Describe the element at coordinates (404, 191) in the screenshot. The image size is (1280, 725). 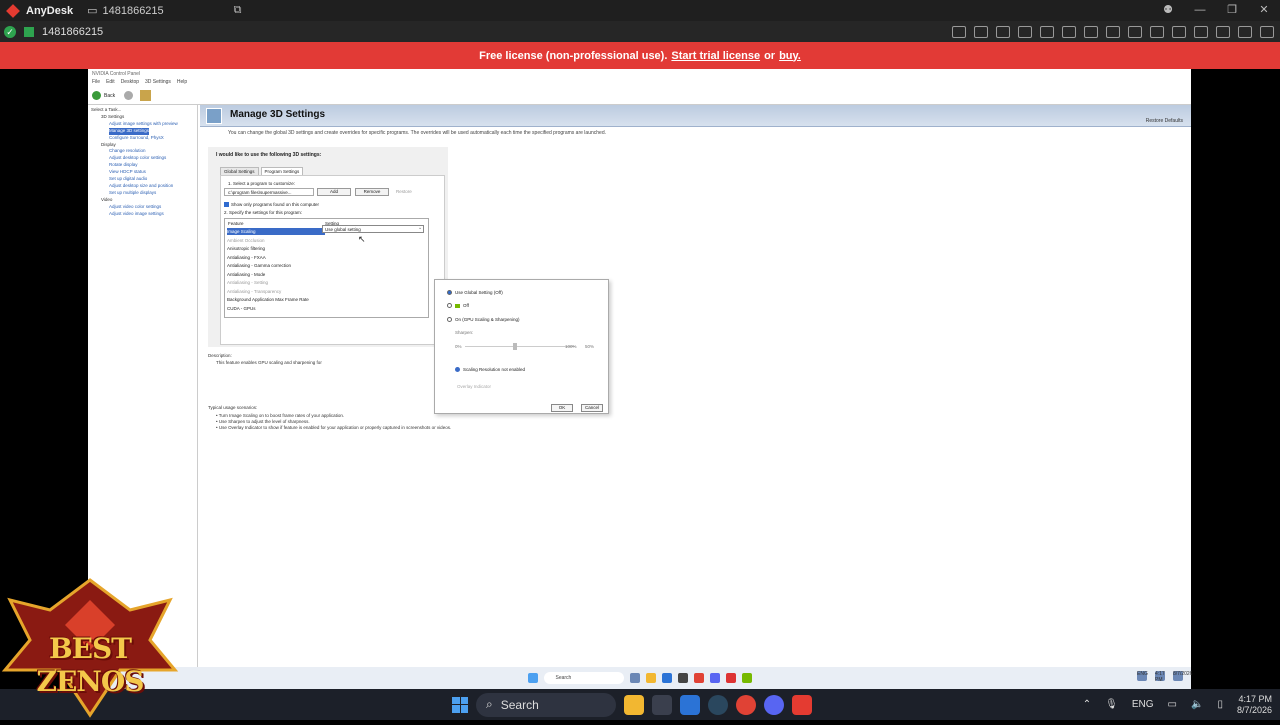
I see `restore-button: Restore` at that location.